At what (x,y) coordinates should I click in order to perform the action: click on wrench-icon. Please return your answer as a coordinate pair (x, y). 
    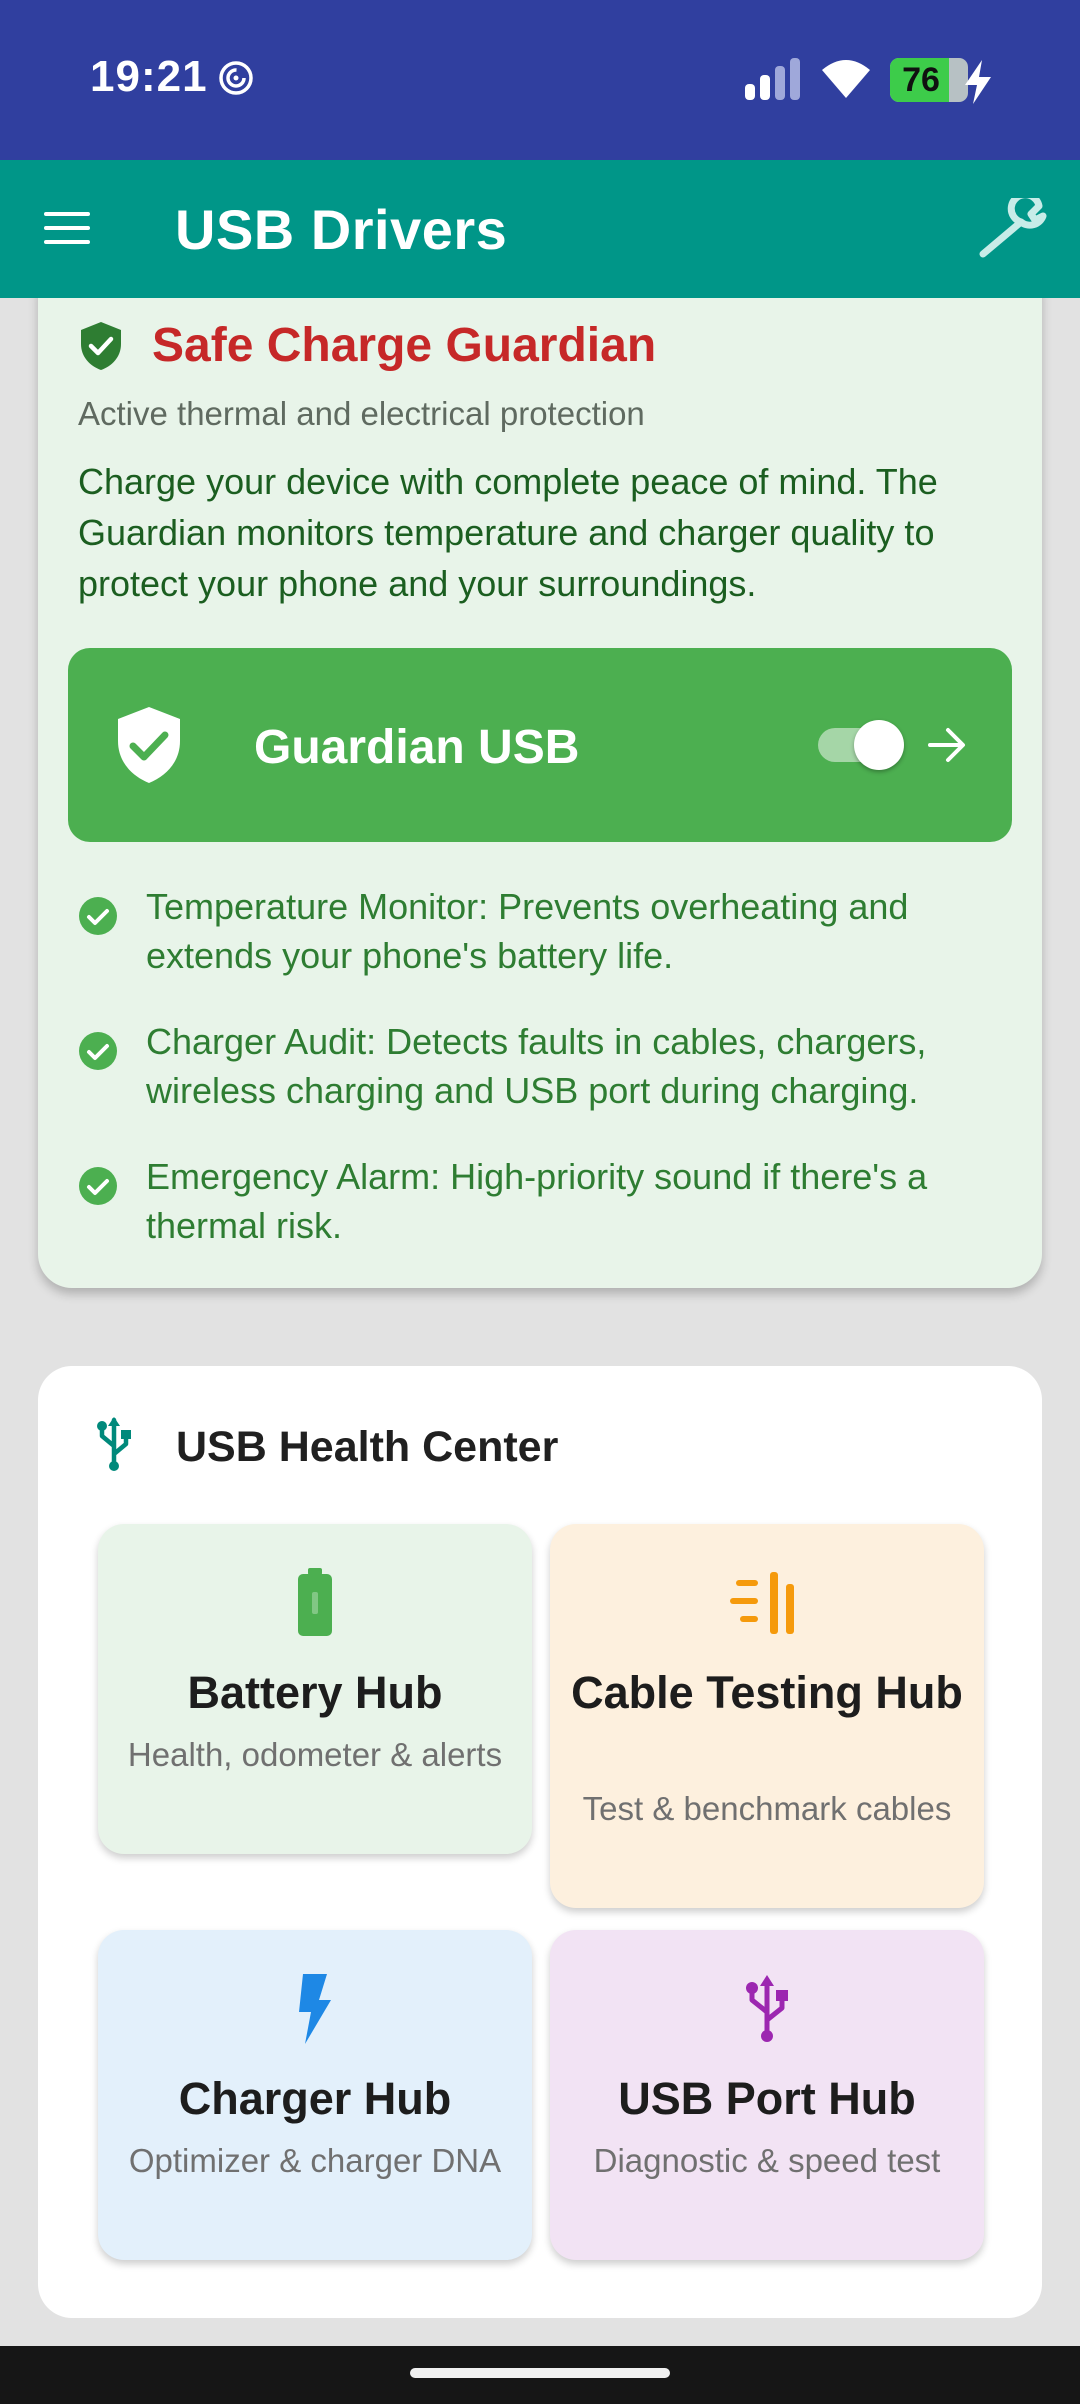
    Looking at the image, I should click on (1013, 228).